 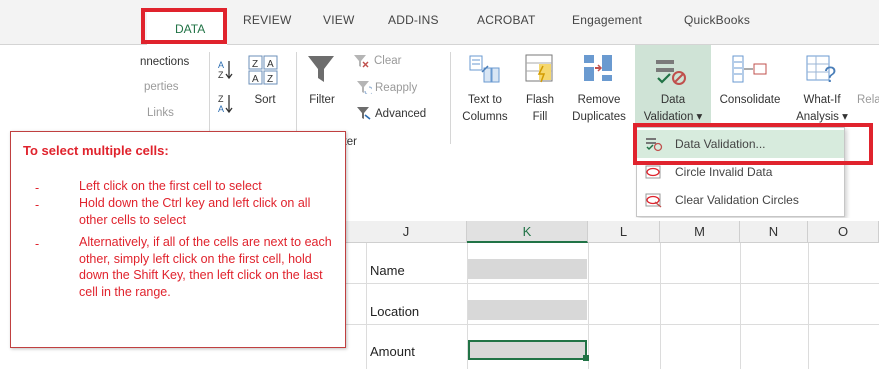 I want to click on tab-add-ins: ADD-INS, so click(x=413, y=20).